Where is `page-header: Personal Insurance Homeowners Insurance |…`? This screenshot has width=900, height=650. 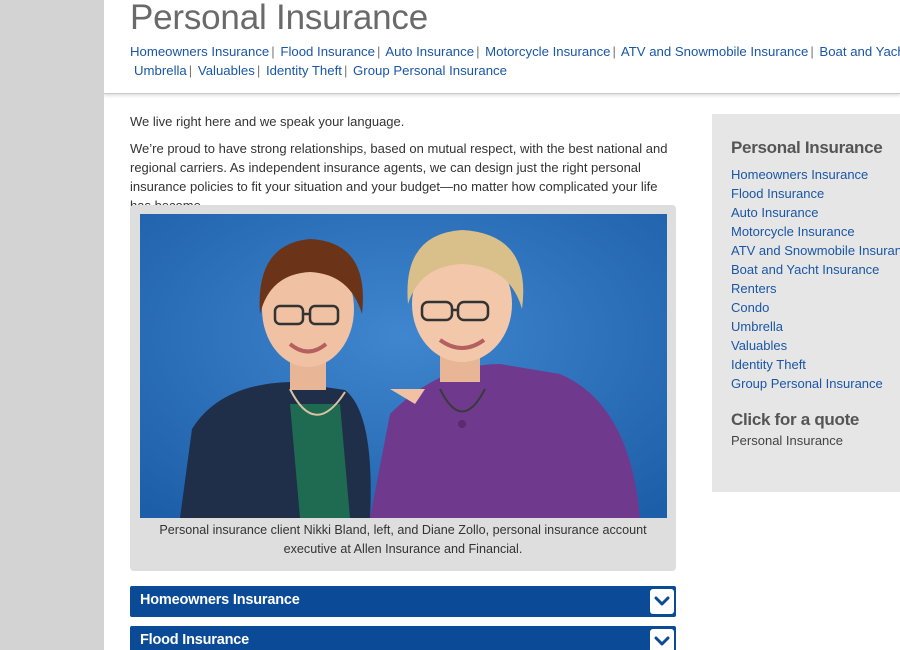
page-header: Personal Insurance Homeowners Insurance |… is located at coordinates (502, 47).